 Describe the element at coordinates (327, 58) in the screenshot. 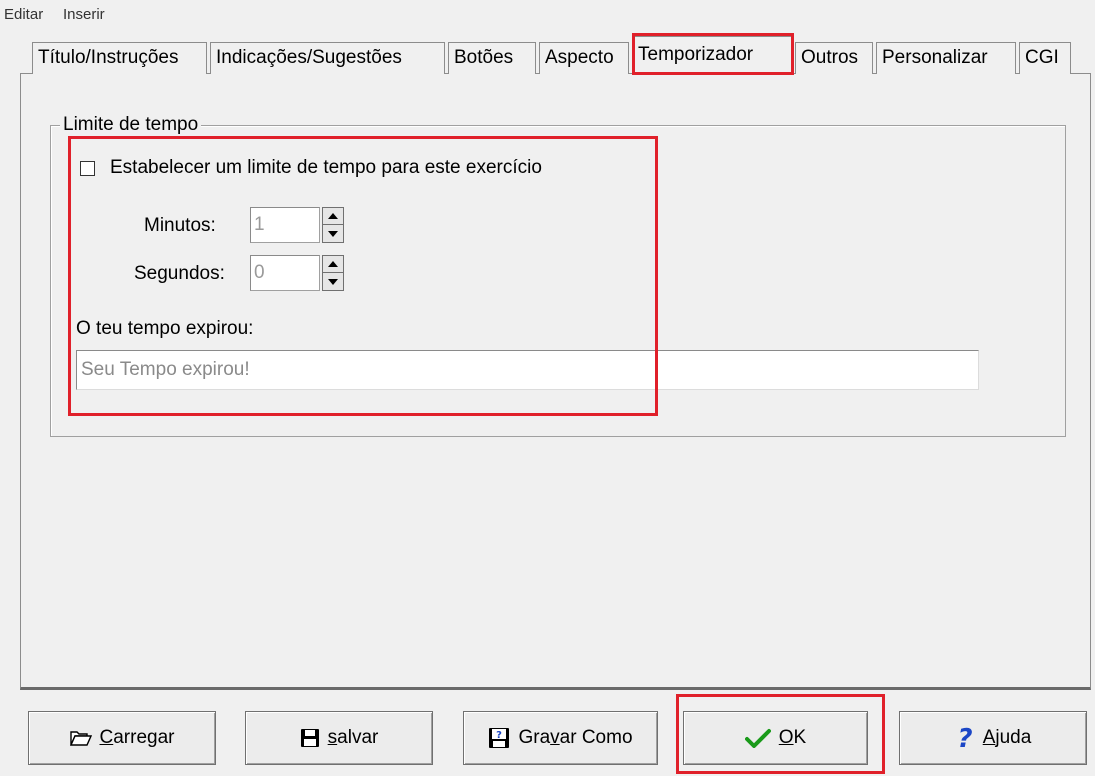

I see `tab-indicacoes-sugestoes: Indicações/Sugestões` at that location.